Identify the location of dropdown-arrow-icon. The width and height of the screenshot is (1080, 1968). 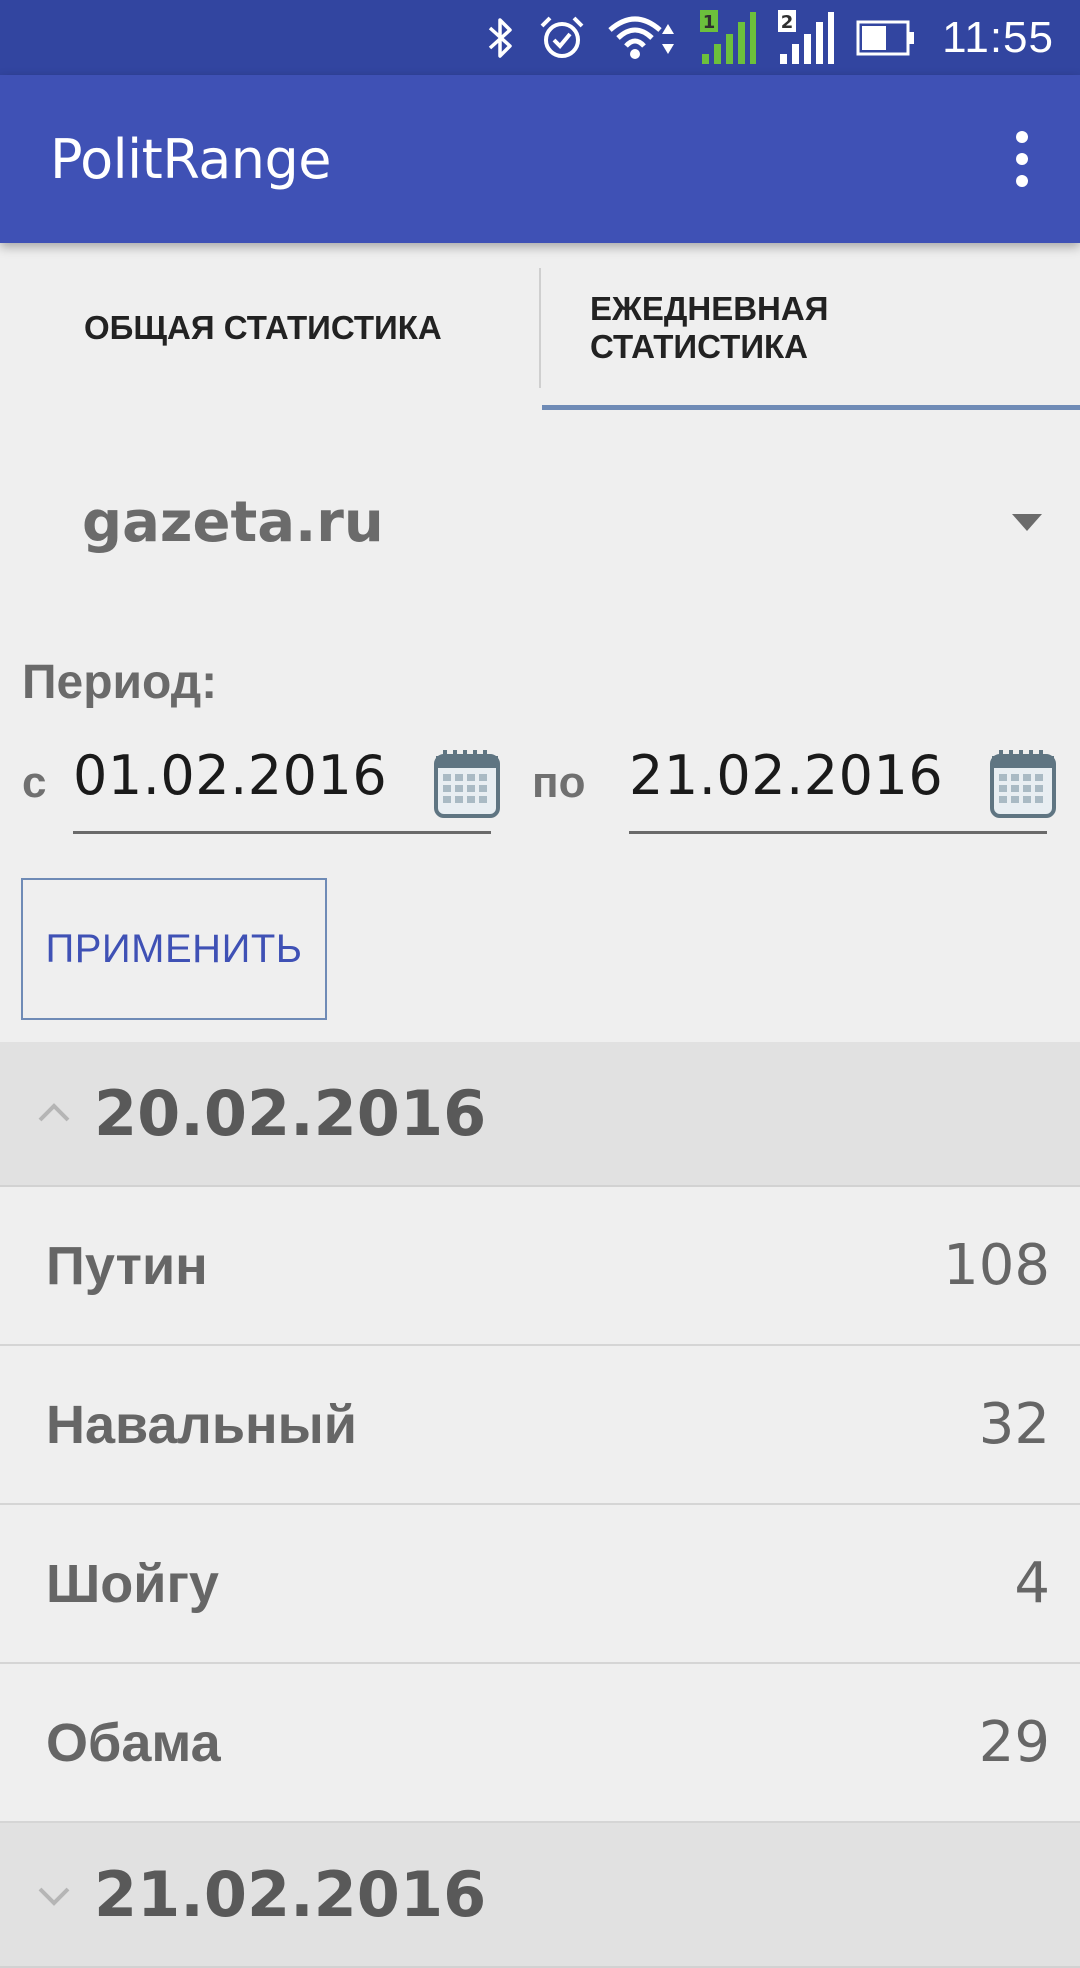
(1027, 522).